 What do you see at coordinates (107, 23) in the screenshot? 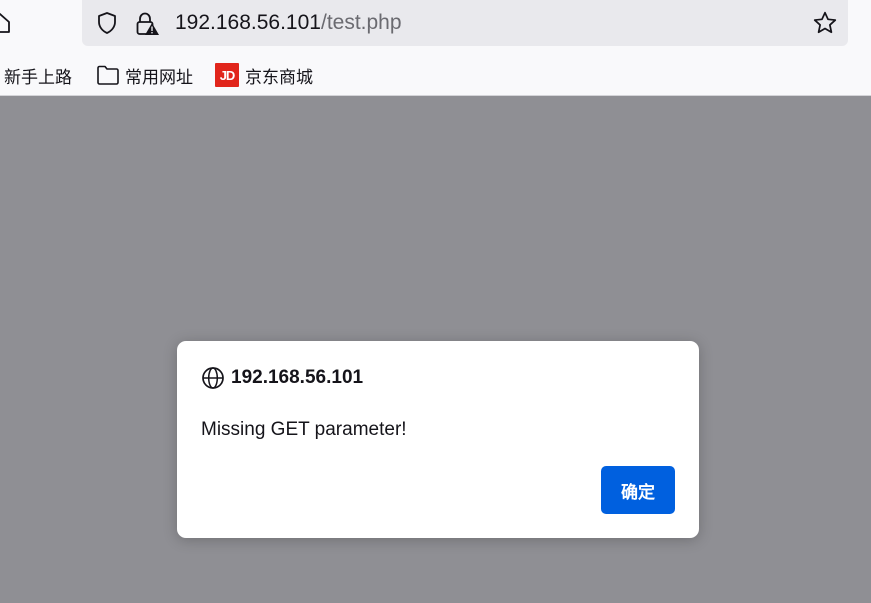
I see `shield-icon` at bounding box center [107, 23].